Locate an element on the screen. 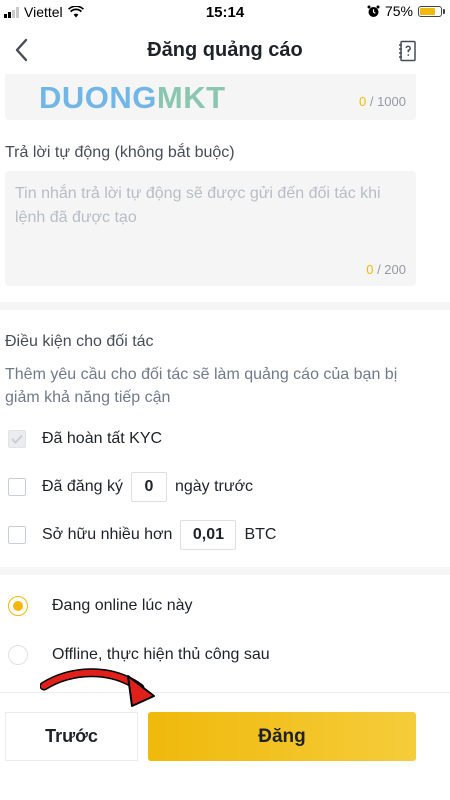  terms-textarea: DUONGMKT 0 / 1000 is located at coordinates (210, 97).